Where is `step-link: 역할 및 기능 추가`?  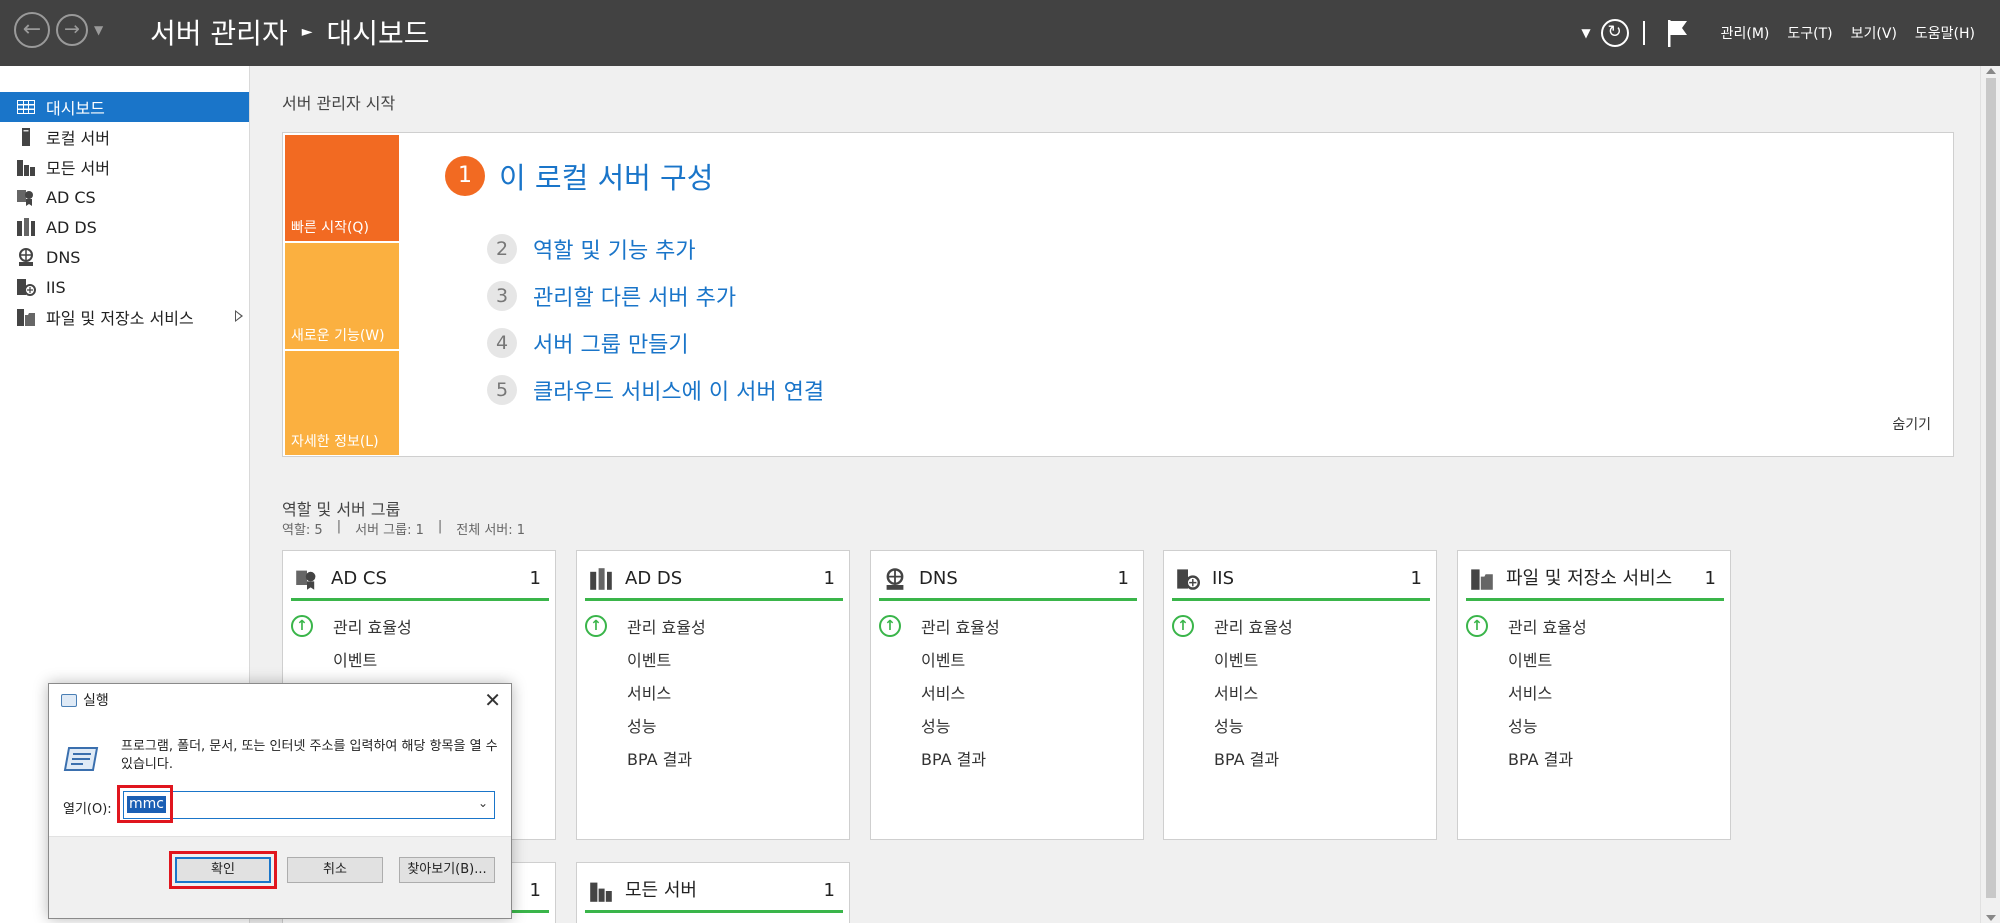
step-link: 역할 및 기능 추가 is located at coordinates (614, 249).